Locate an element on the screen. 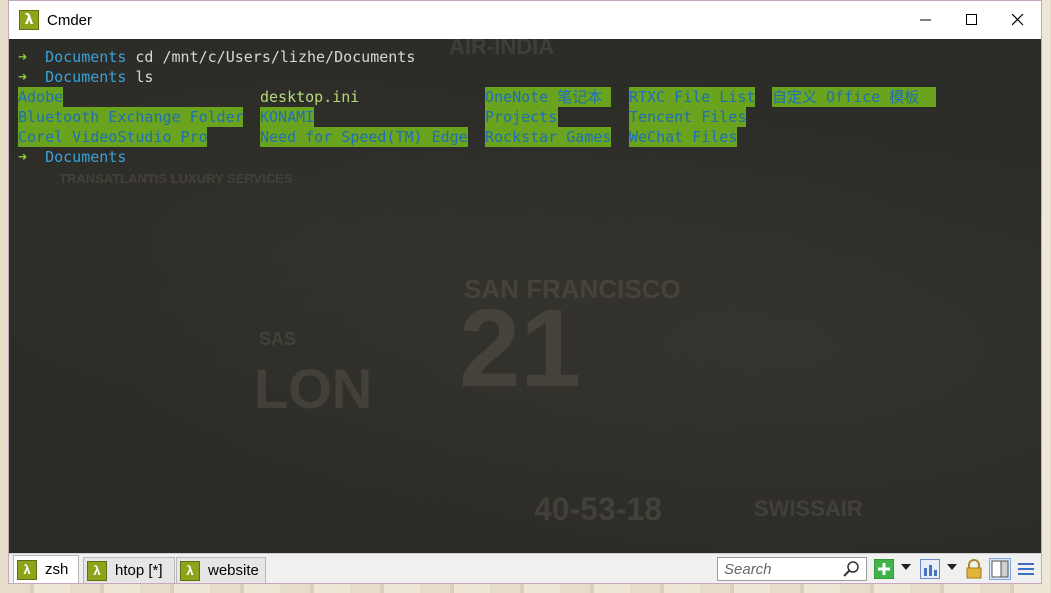 The width and height of the screenshot is (1051, 593). split-view-button is located at coordinates (1000, 569).